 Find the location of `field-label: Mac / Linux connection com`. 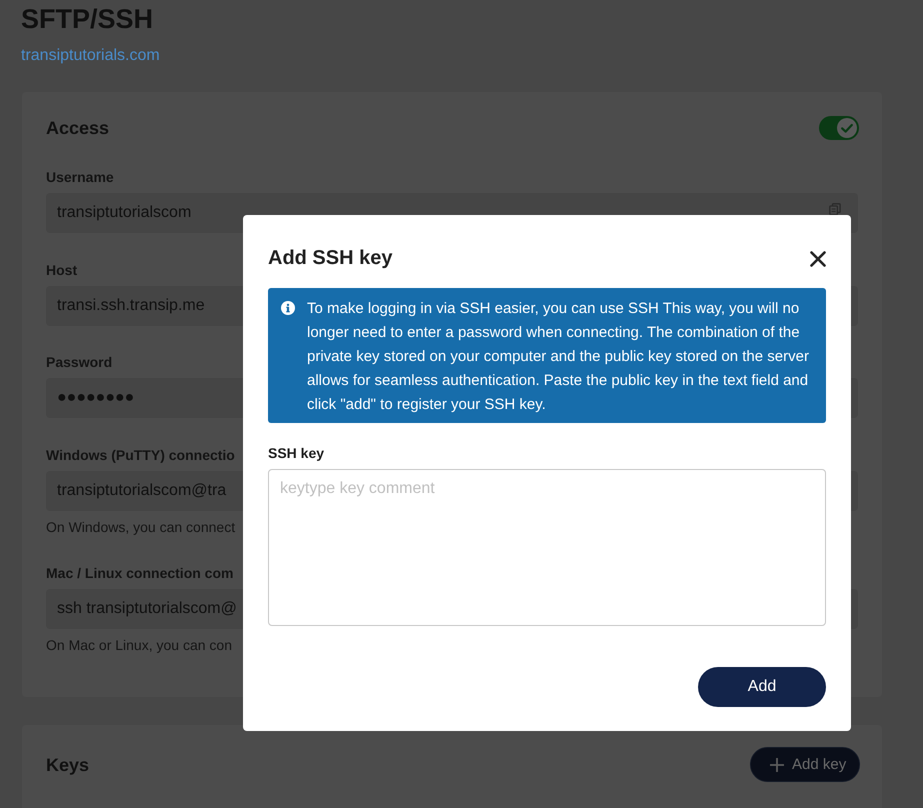

field-label: Mac / Linux connection com is located at coordinates (140, 573).